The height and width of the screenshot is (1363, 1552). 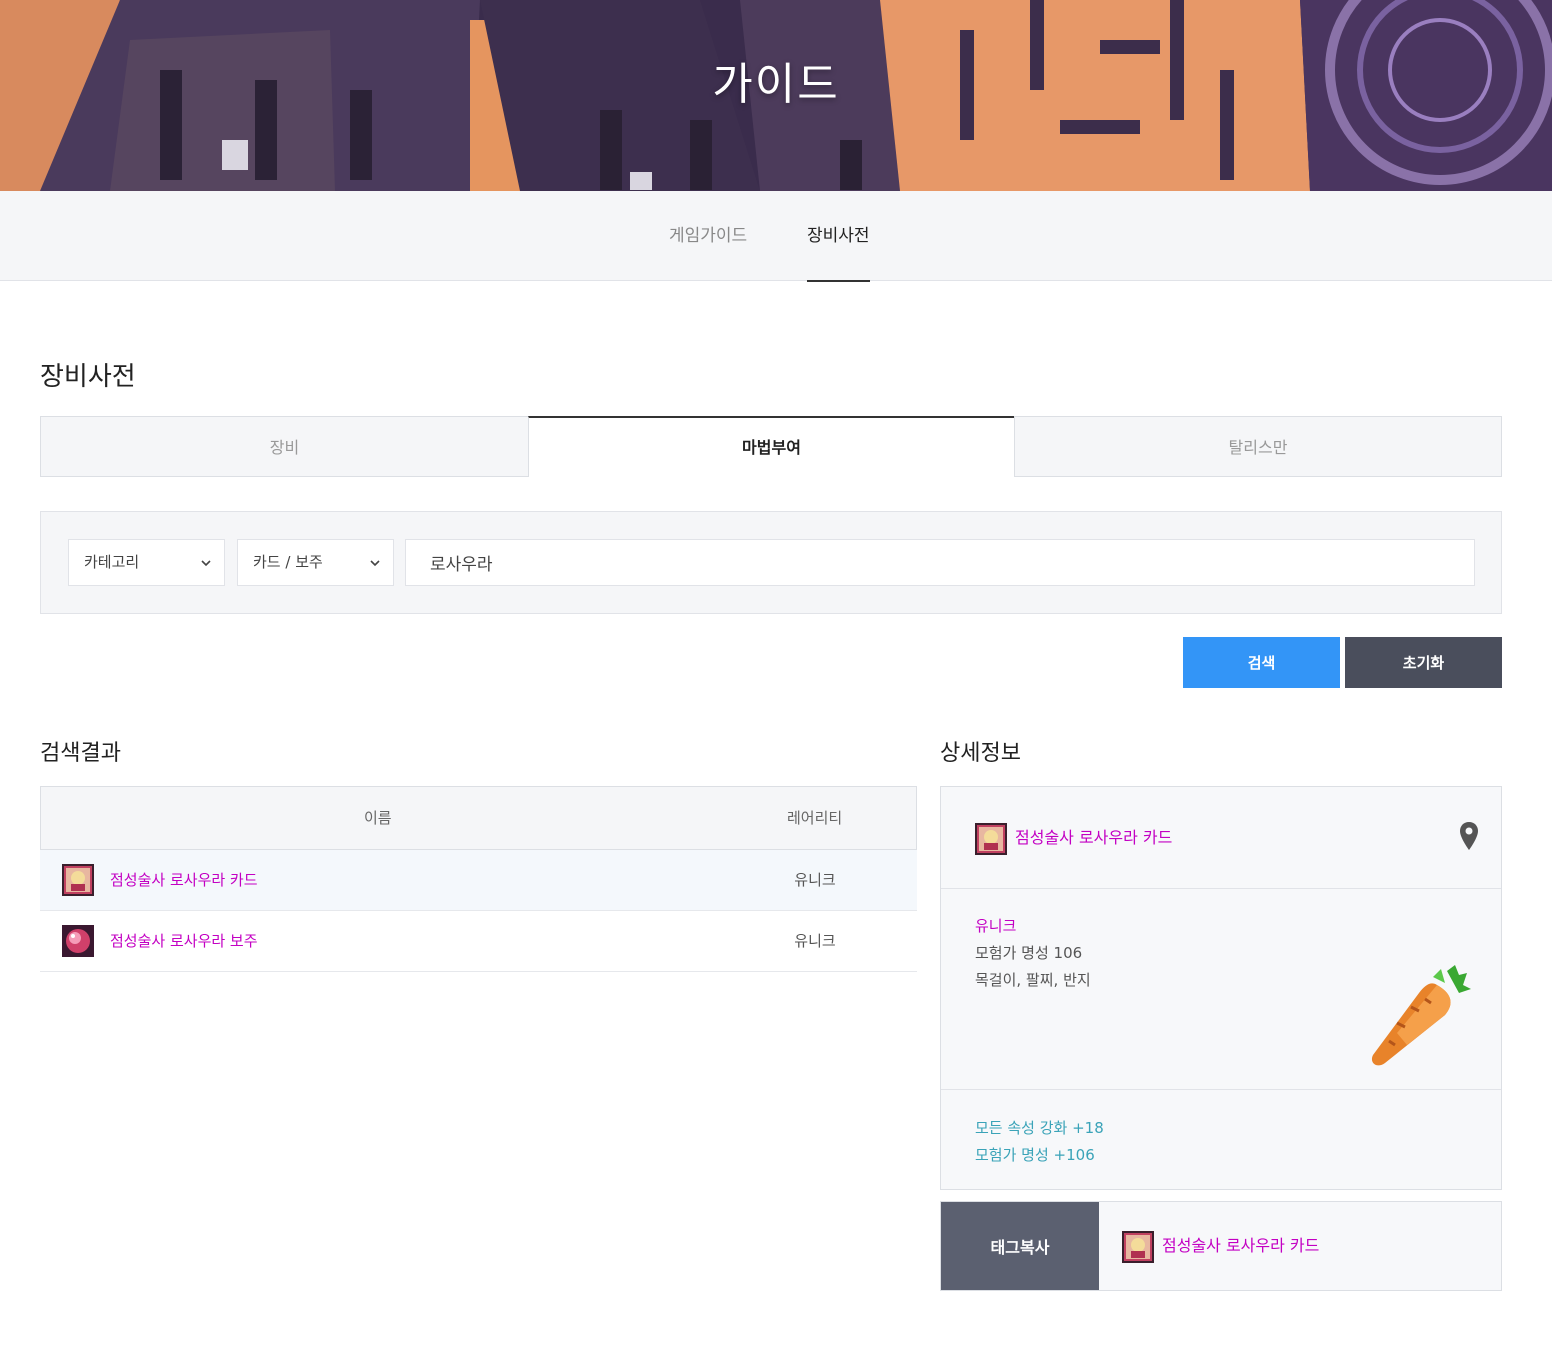 What do you see at coordinates (1020, 1246) in the screenshot?
I see `tag-copy-button: 태그복사` at bounding box center [1020, 1246].